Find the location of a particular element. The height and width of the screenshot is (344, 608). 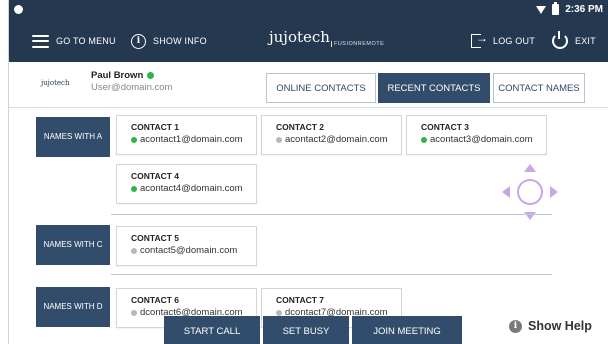

log-out-button: LOG OUT is located at coordinates (503, 41).